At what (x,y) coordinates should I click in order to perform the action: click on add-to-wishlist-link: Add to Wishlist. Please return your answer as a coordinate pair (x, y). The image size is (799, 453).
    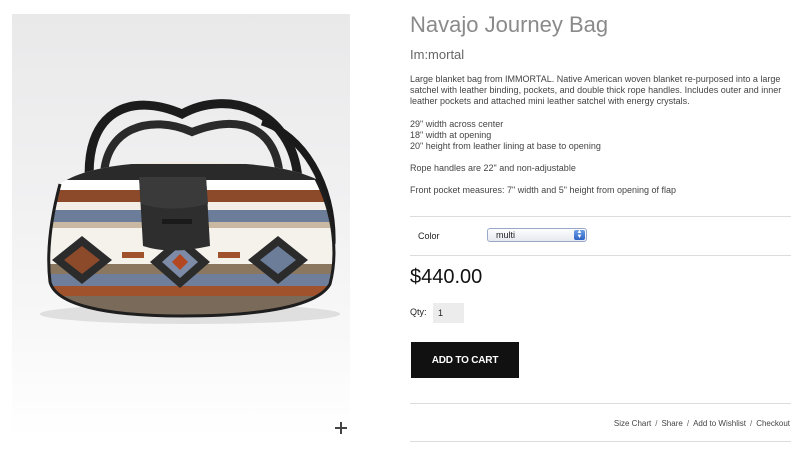
    Looking at the image, I should click on (719, 423).